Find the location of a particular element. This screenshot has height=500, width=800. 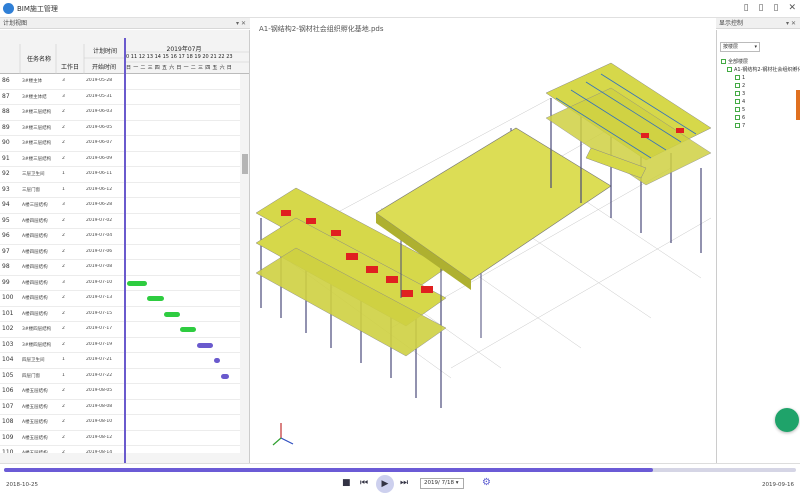

previous-button: ⏮ is located at coordinates (364, 483).